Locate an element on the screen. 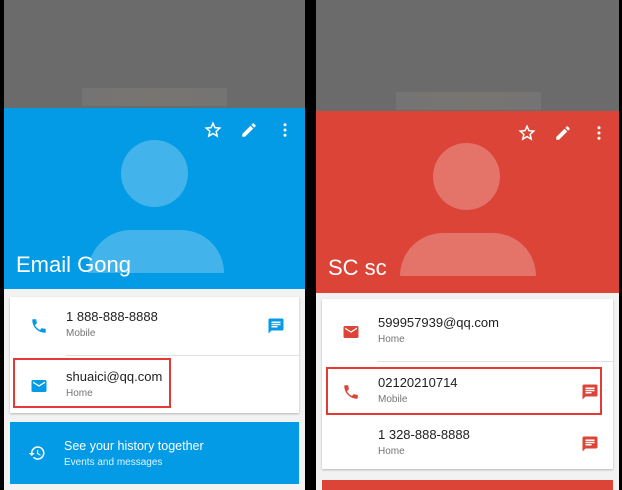  bottom-action-strip is located at coordinates (467, 485).